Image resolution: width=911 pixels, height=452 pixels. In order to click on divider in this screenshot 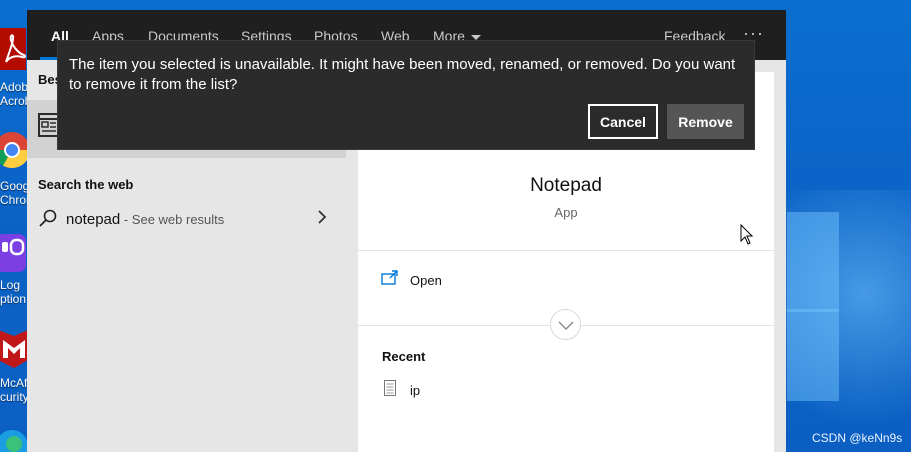, I will do `click(566, 250)`.